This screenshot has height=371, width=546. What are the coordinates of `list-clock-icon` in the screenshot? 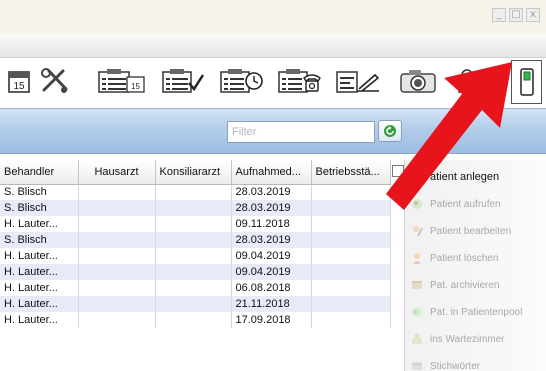 It's located at (242, 81).